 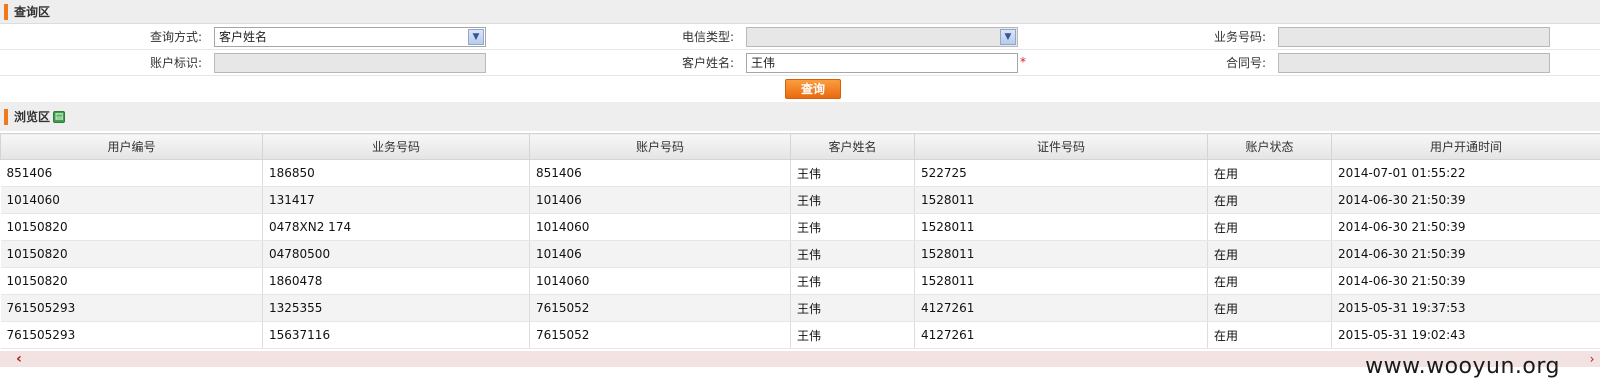 I want to click on browse-section-title: 浏览区, so click(x=32, y=117).